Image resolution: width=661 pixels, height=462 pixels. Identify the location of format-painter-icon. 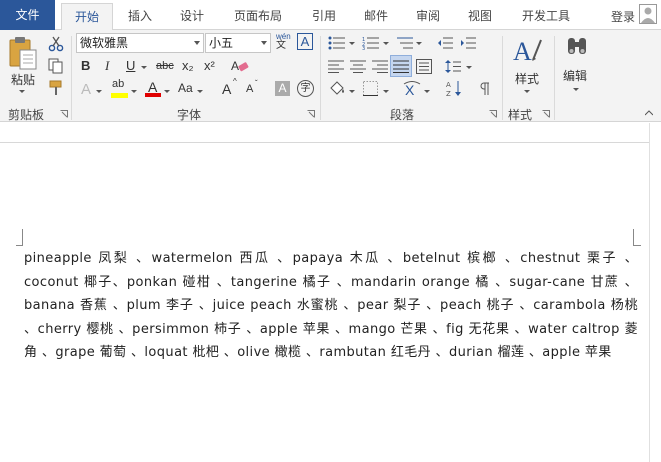
(56, 88).